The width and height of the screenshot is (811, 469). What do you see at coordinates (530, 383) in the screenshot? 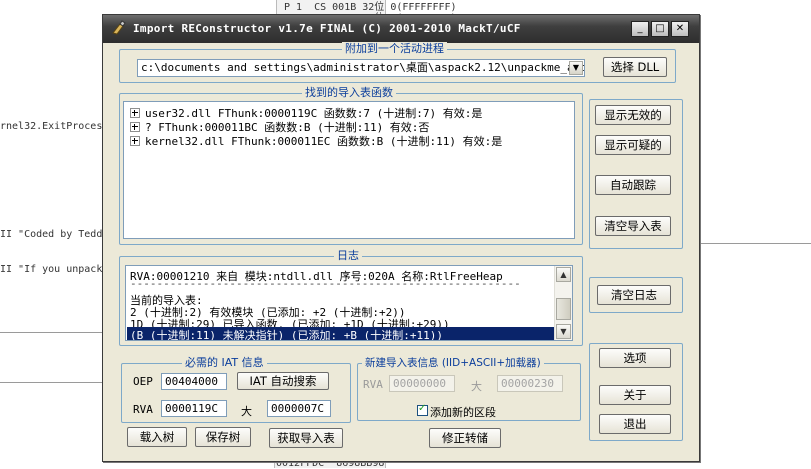
I see `new-size-input: 00000230` at bounding box center [530, 383].